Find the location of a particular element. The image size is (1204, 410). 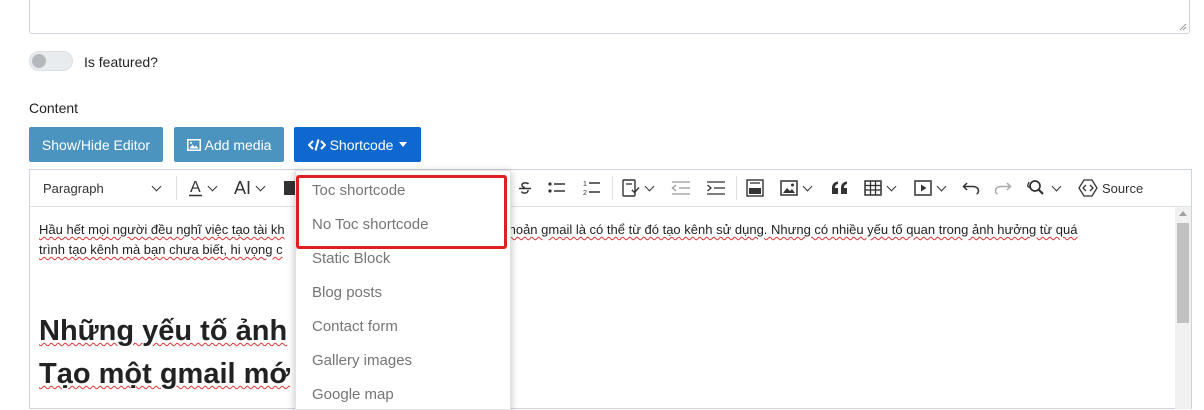

heading-line2: Tạo một gmail mớ is located at coordinates (164, 374).